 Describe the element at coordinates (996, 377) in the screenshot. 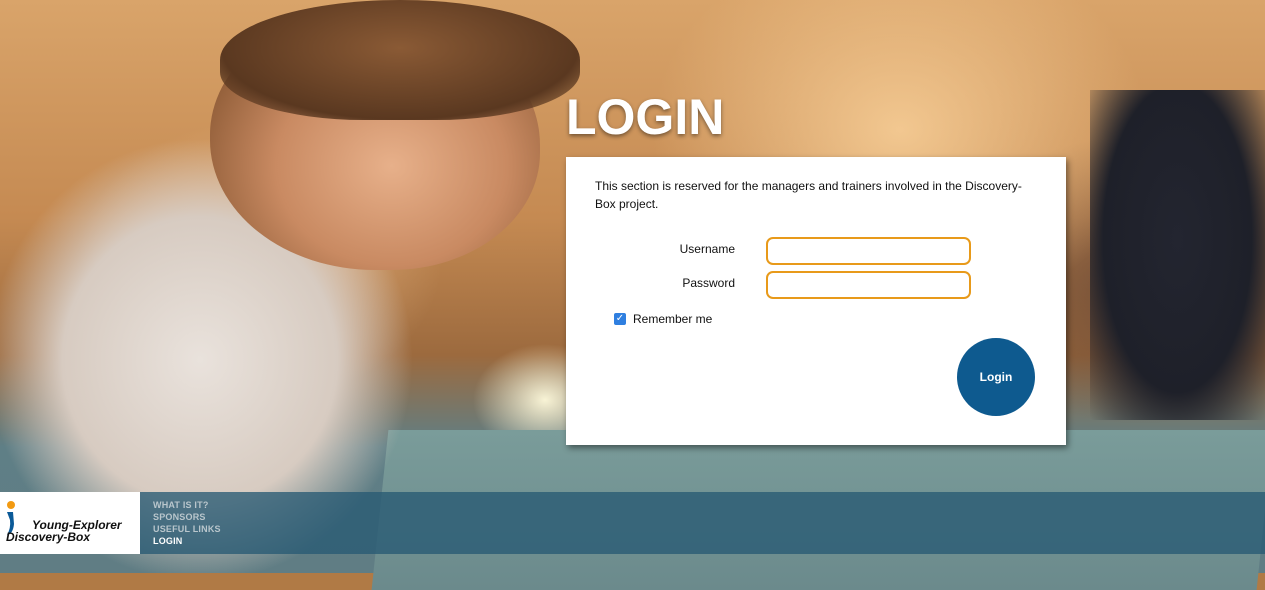

I see `login-button: Login` at that location.